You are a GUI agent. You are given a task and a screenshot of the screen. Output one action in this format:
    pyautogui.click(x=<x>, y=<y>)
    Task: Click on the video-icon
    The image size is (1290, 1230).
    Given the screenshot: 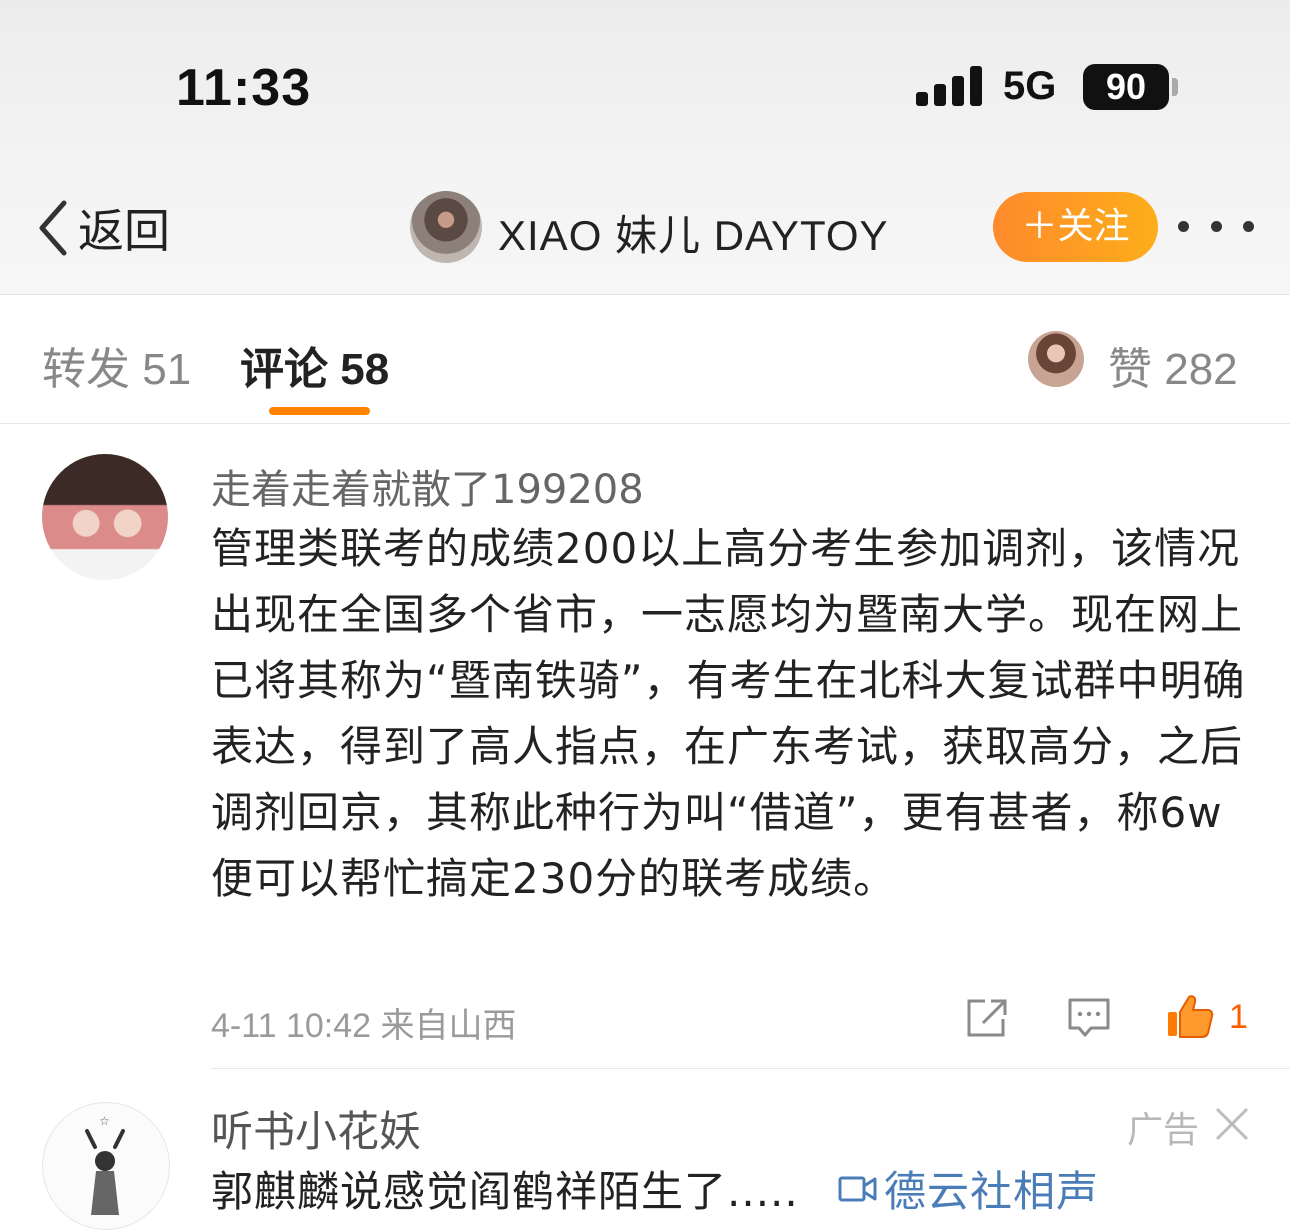 What is the action you would take?
    pyautogui.click(x=857, y=1188)
    